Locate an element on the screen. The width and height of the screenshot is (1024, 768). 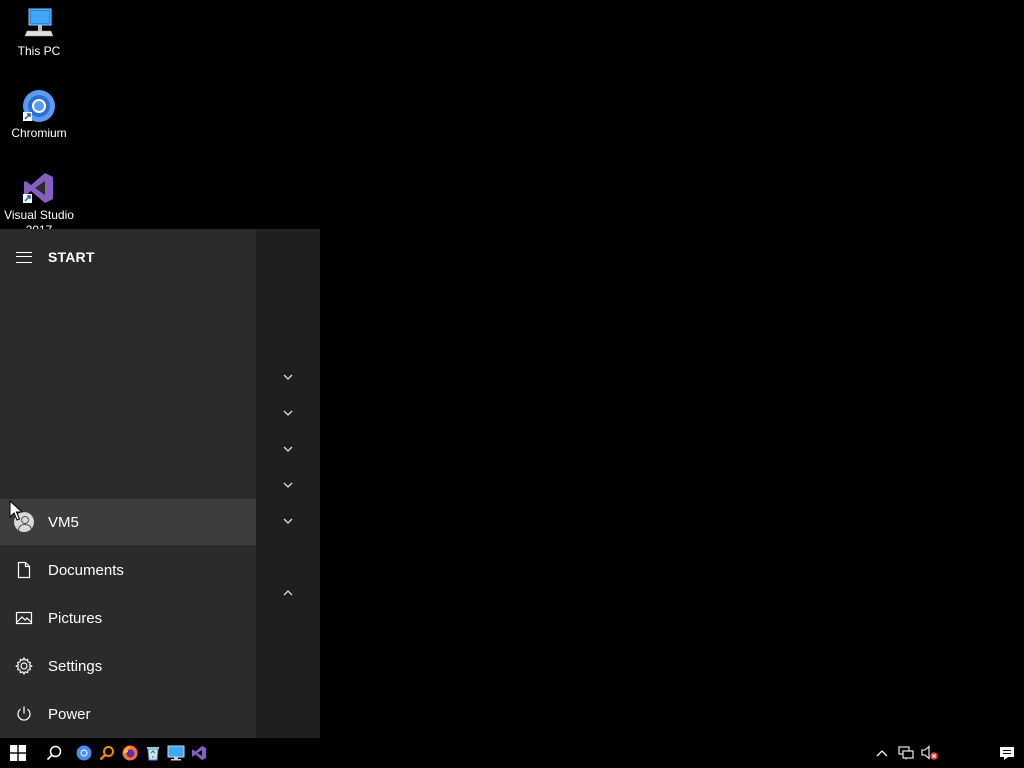
desktop-icon-label: This PC is located at coordinates (39, 51).